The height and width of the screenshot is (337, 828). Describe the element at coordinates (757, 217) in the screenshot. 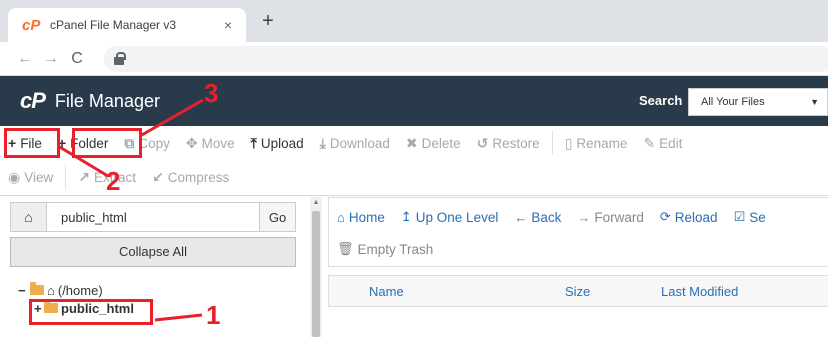

I see `select-all-label: Se` at that location.